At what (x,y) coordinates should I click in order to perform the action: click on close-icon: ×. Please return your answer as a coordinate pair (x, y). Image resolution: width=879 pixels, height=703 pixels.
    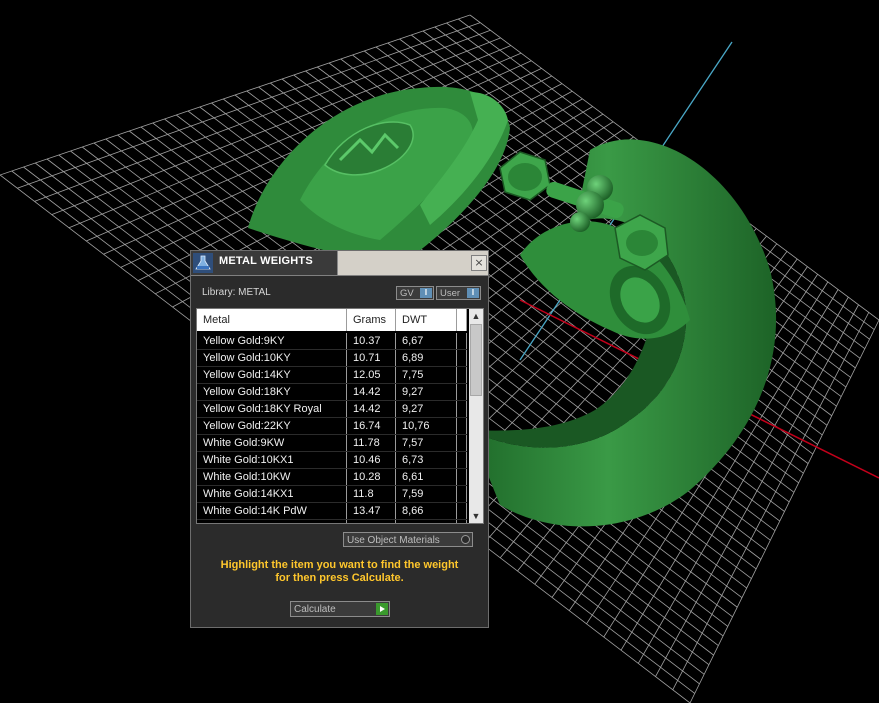
    Looking at the image, I should click on (479, 263).